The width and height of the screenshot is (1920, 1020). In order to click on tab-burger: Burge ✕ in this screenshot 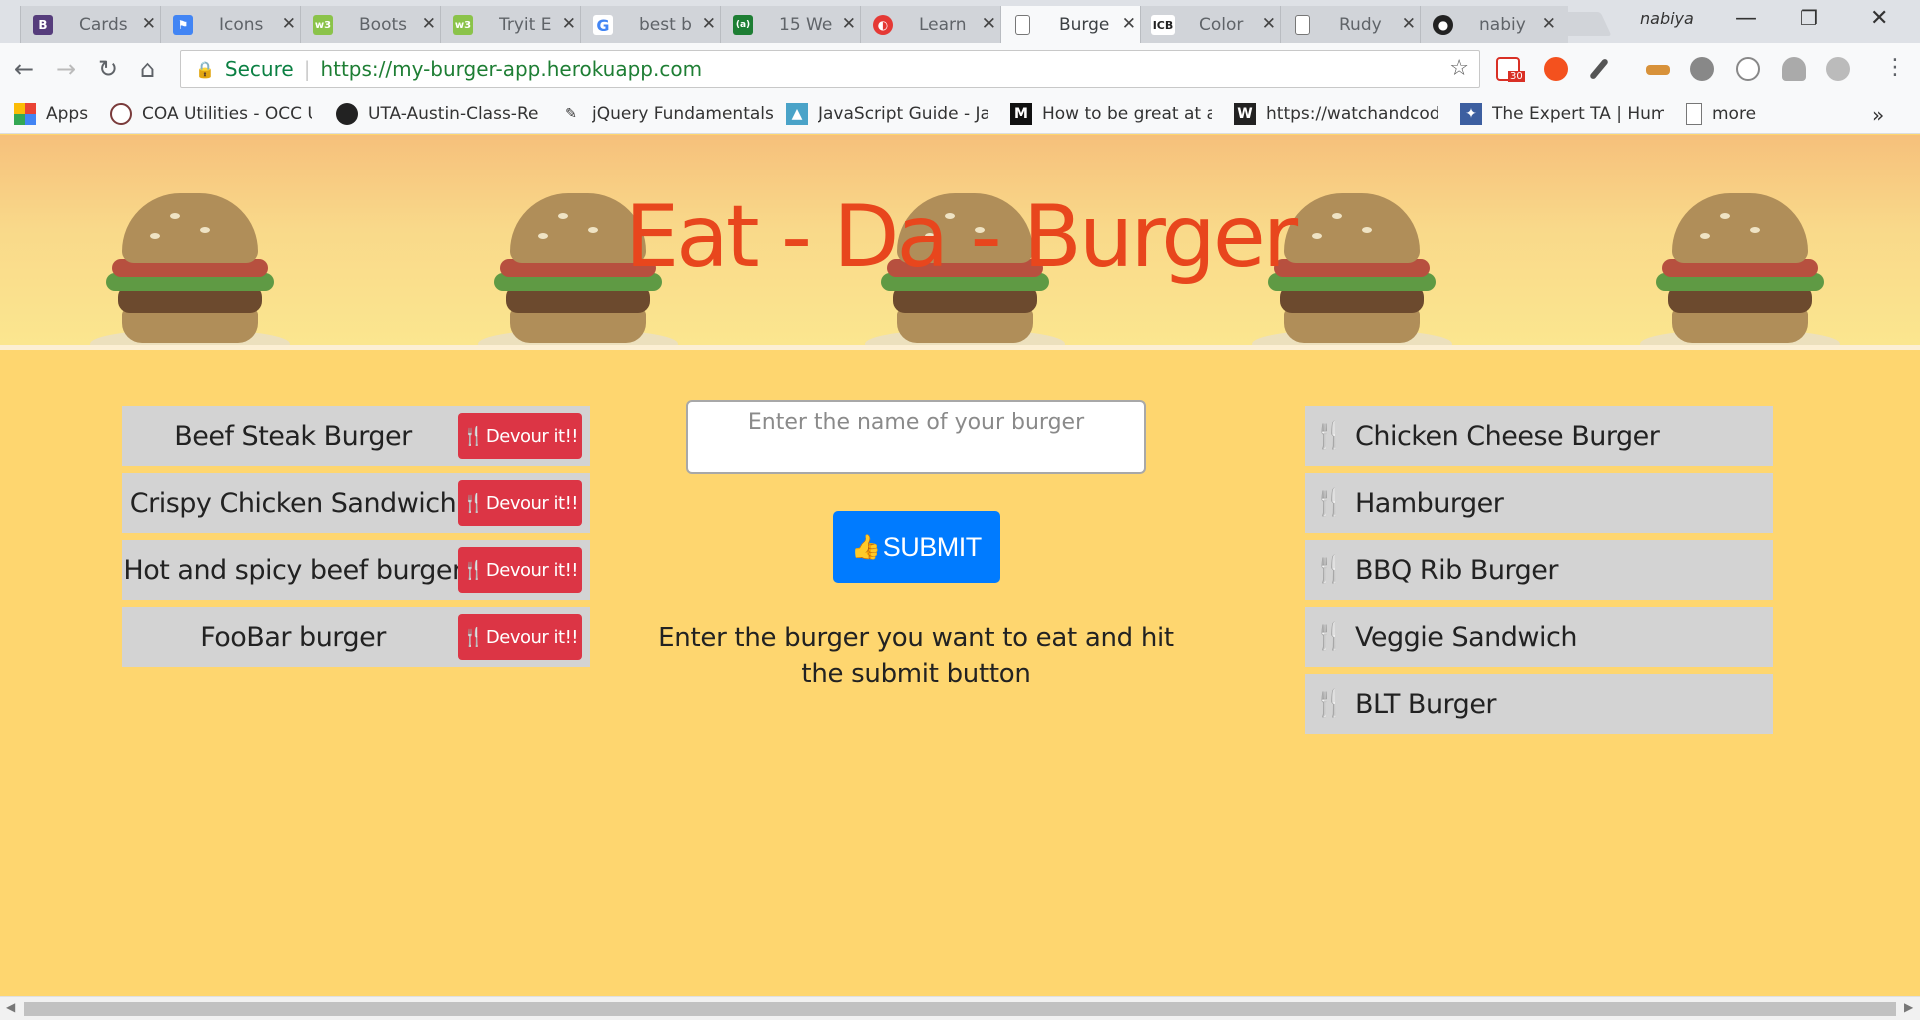, I will do `click(1074, 25)`.